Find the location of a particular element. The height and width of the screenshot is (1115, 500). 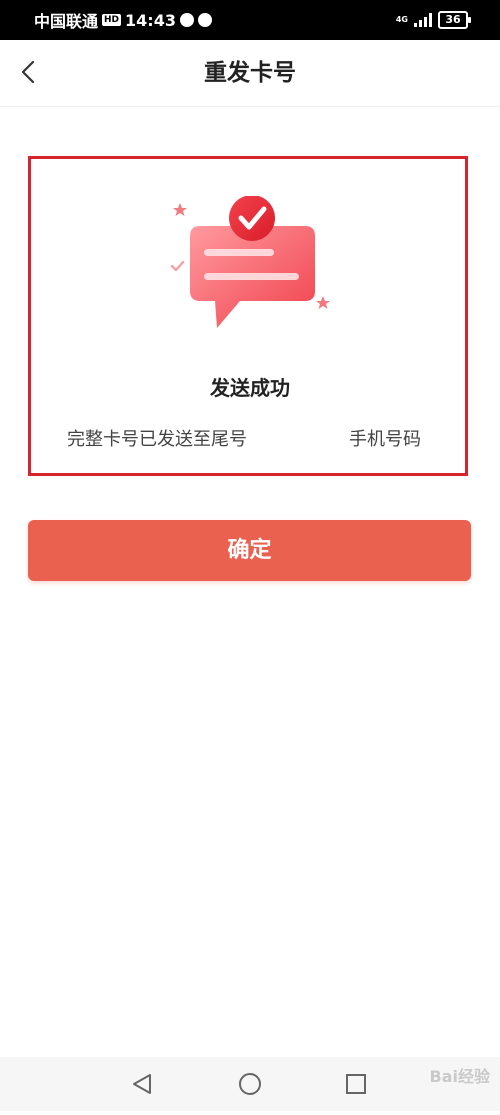

hd-badge: HD is located at coordinates (112, 20).